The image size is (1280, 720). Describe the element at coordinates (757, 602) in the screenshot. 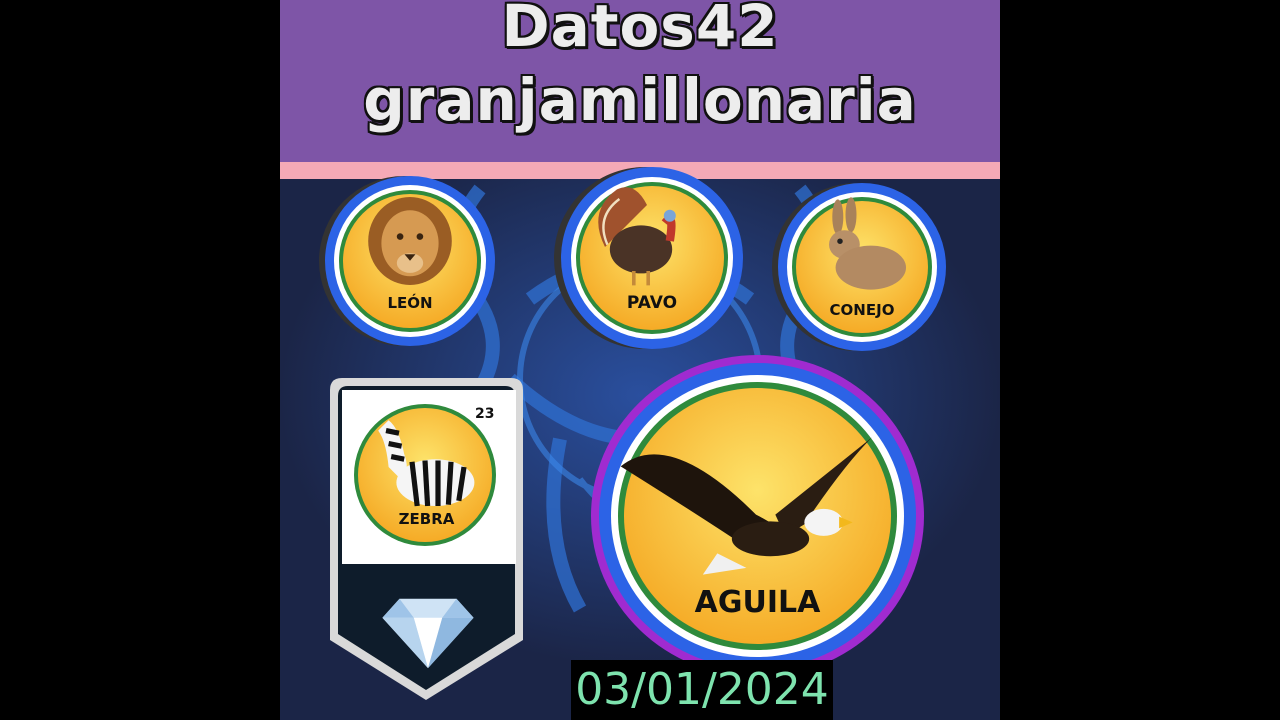

I see `aguila-label: AGUILA` at that location.